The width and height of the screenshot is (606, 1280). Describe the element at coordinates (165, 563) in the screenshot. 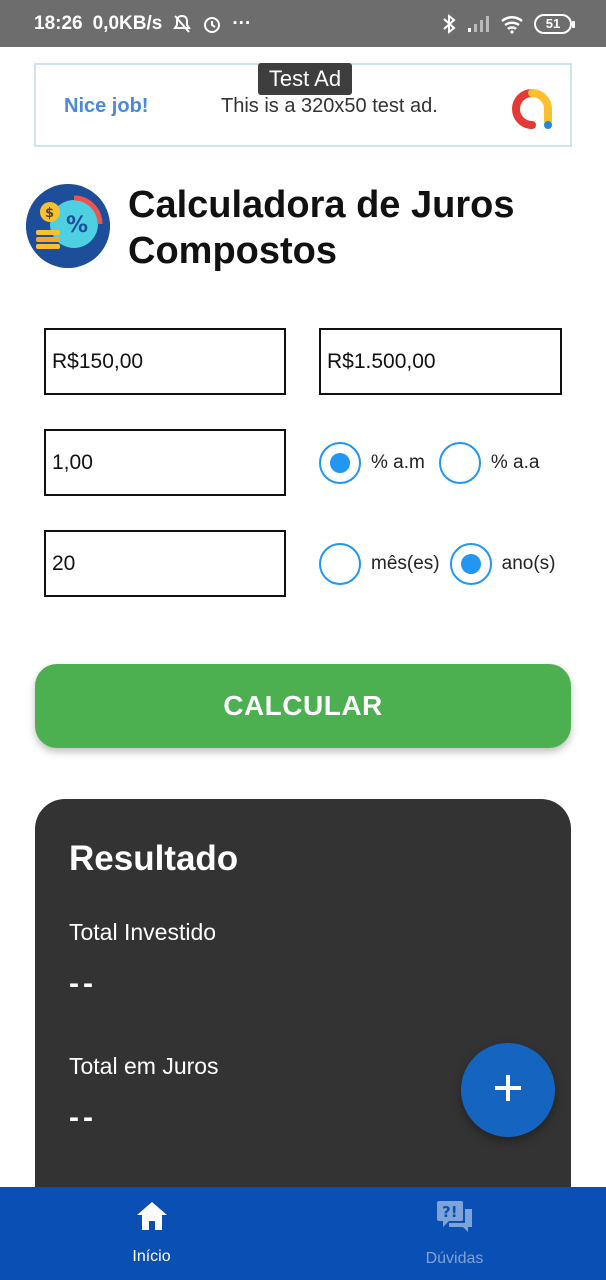

I see `period-field: 20` at that location.